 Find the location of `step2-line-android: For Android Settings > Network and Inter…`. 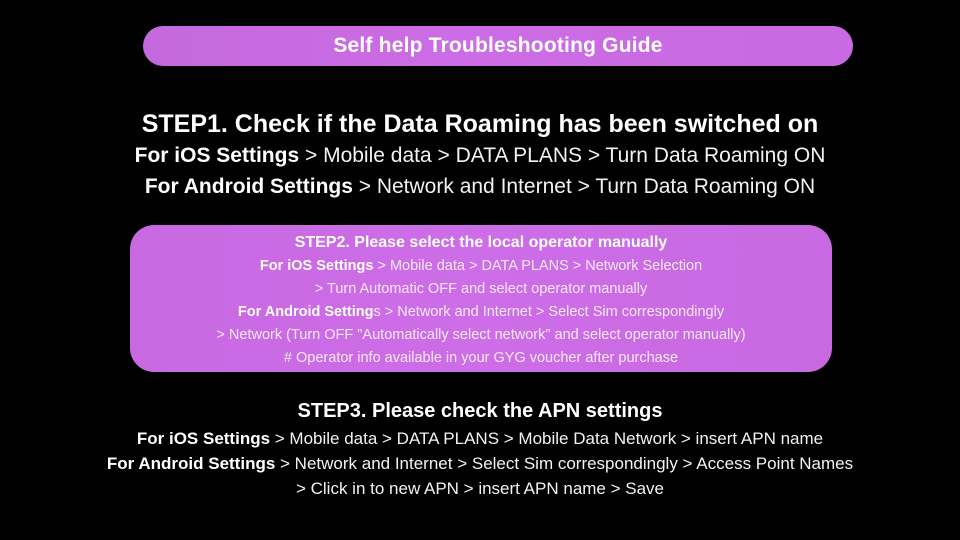

step2-line-android: For Android Settings > Network and Inter… is located at coordinates (481, 312).